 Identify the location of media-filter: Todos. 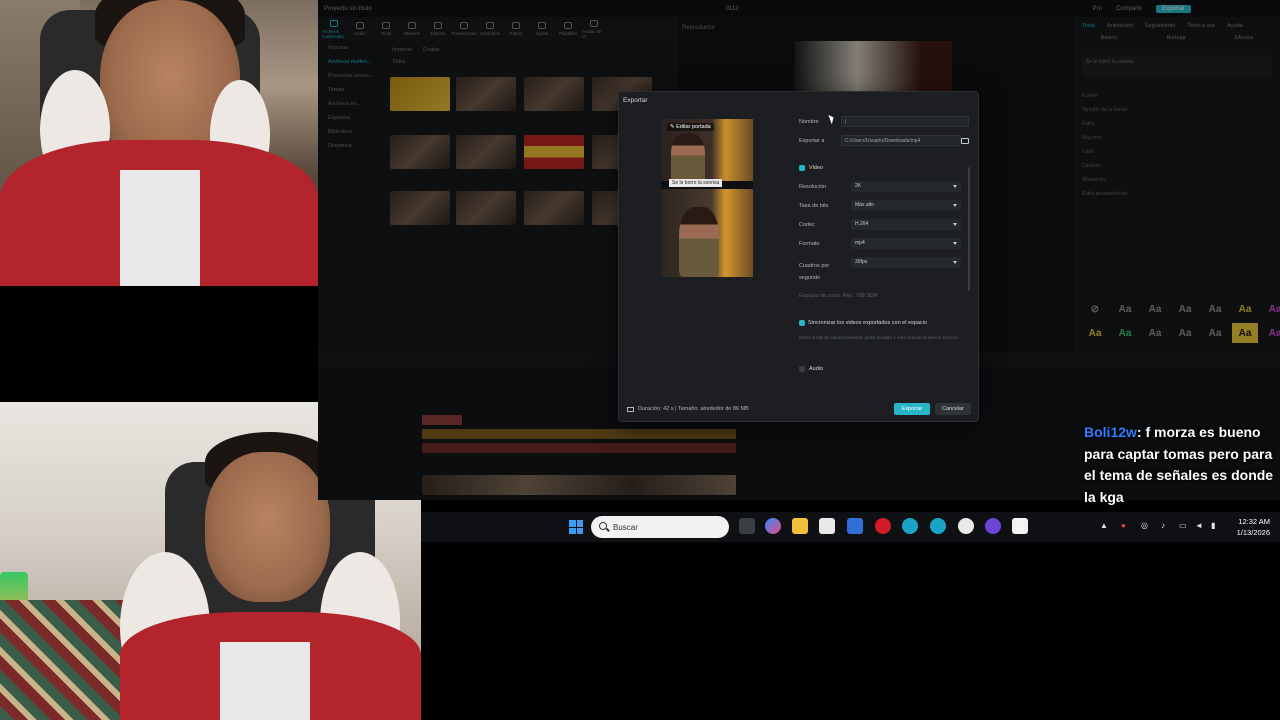
(531, 62).